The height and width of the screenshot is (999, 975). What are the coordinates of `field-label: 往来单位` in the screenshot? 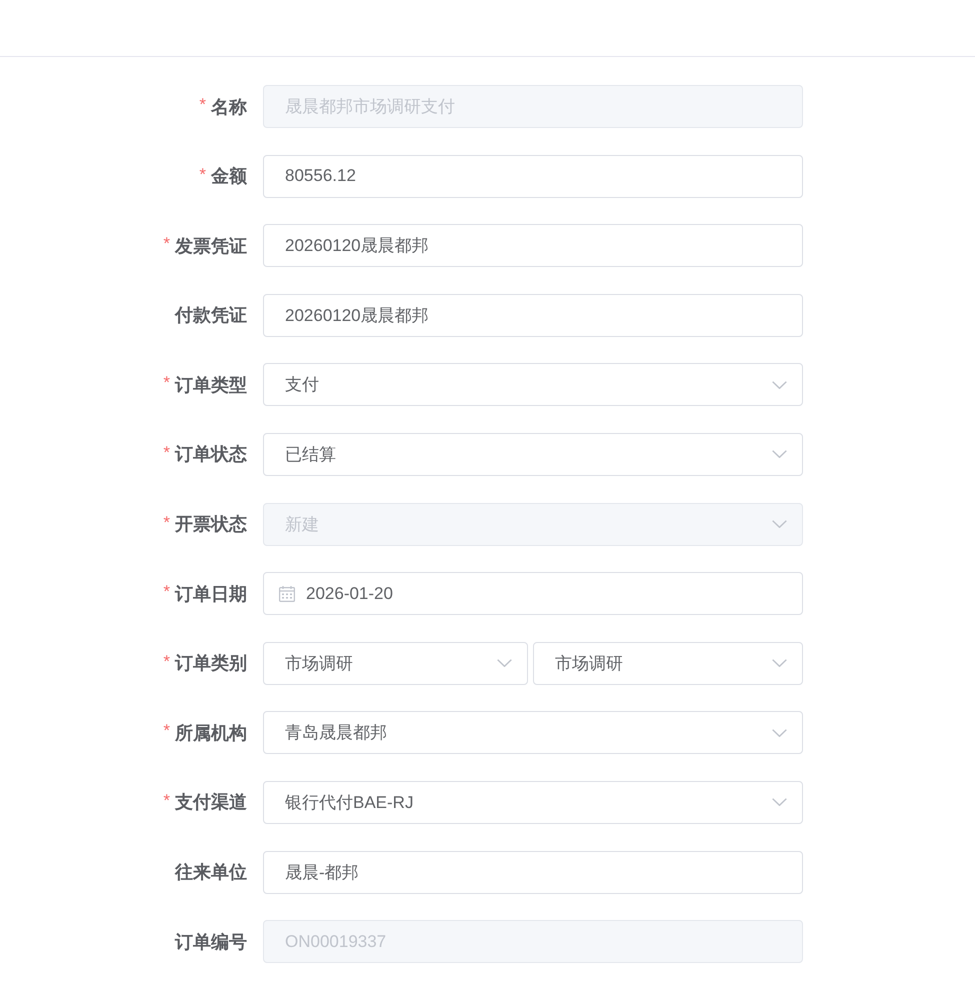 It's located at (211, 872).